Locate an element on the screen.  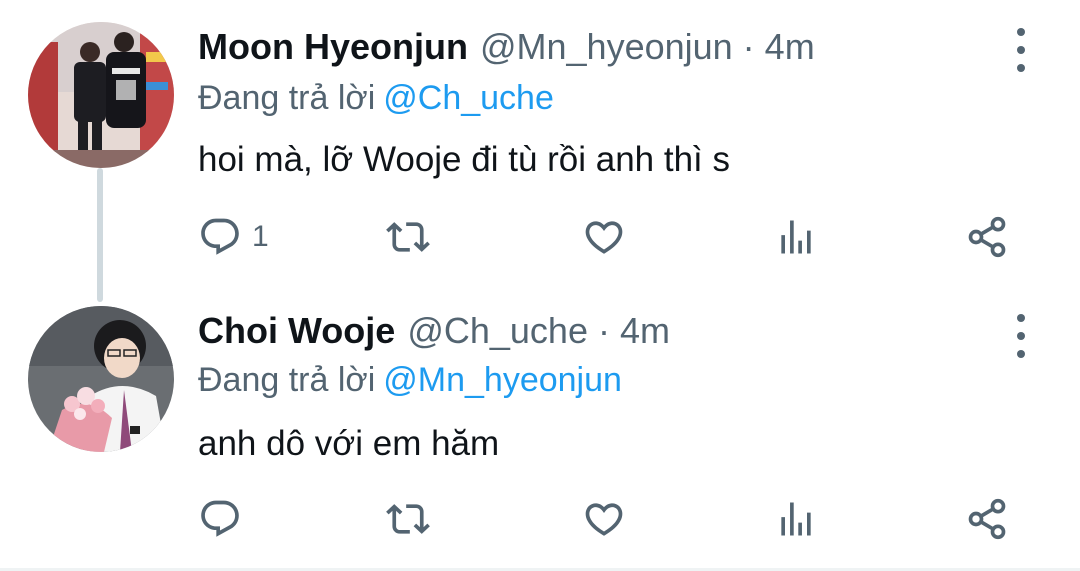
reply-button: 1 is located at coordinates (233, 237).